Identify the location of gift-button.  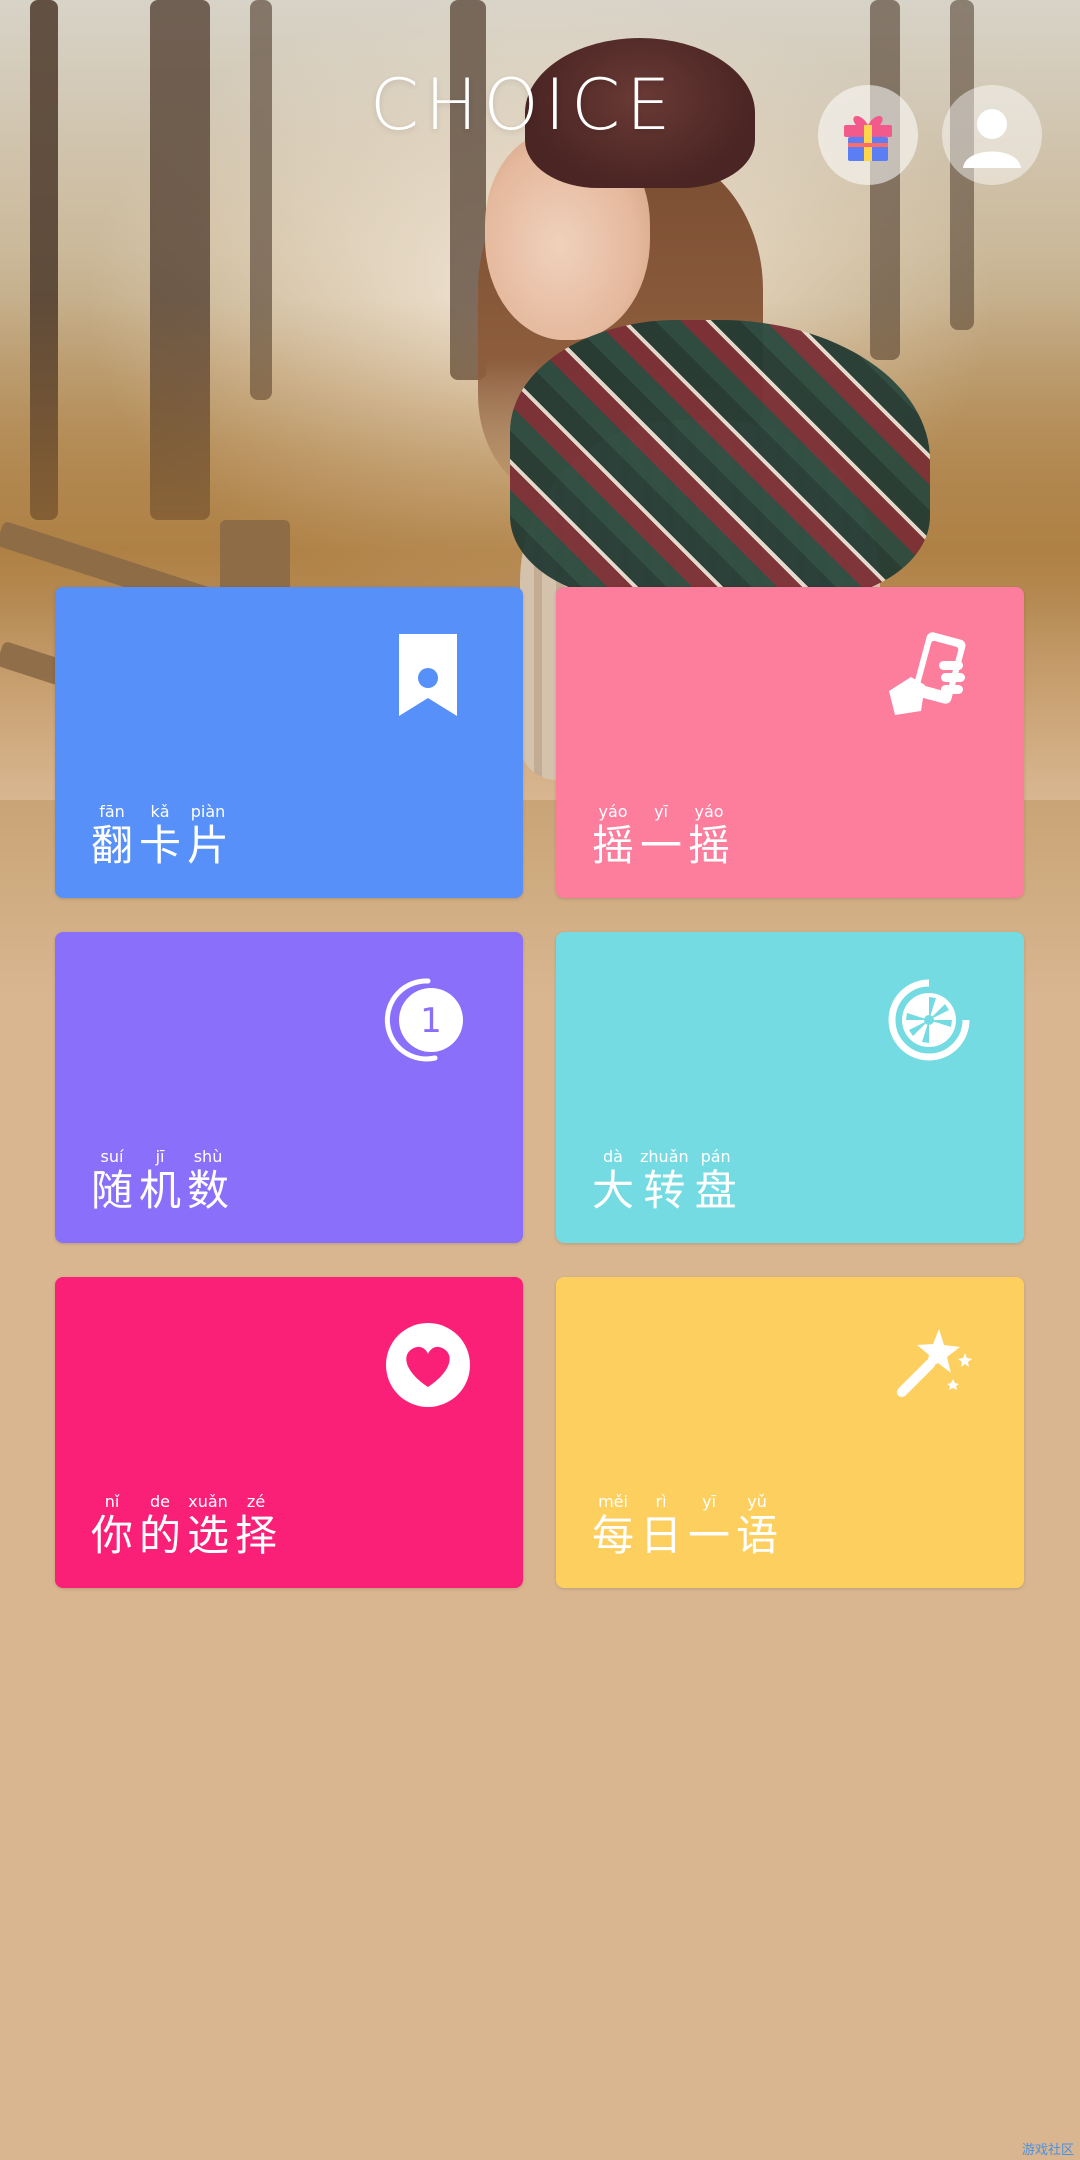
(868, 135).